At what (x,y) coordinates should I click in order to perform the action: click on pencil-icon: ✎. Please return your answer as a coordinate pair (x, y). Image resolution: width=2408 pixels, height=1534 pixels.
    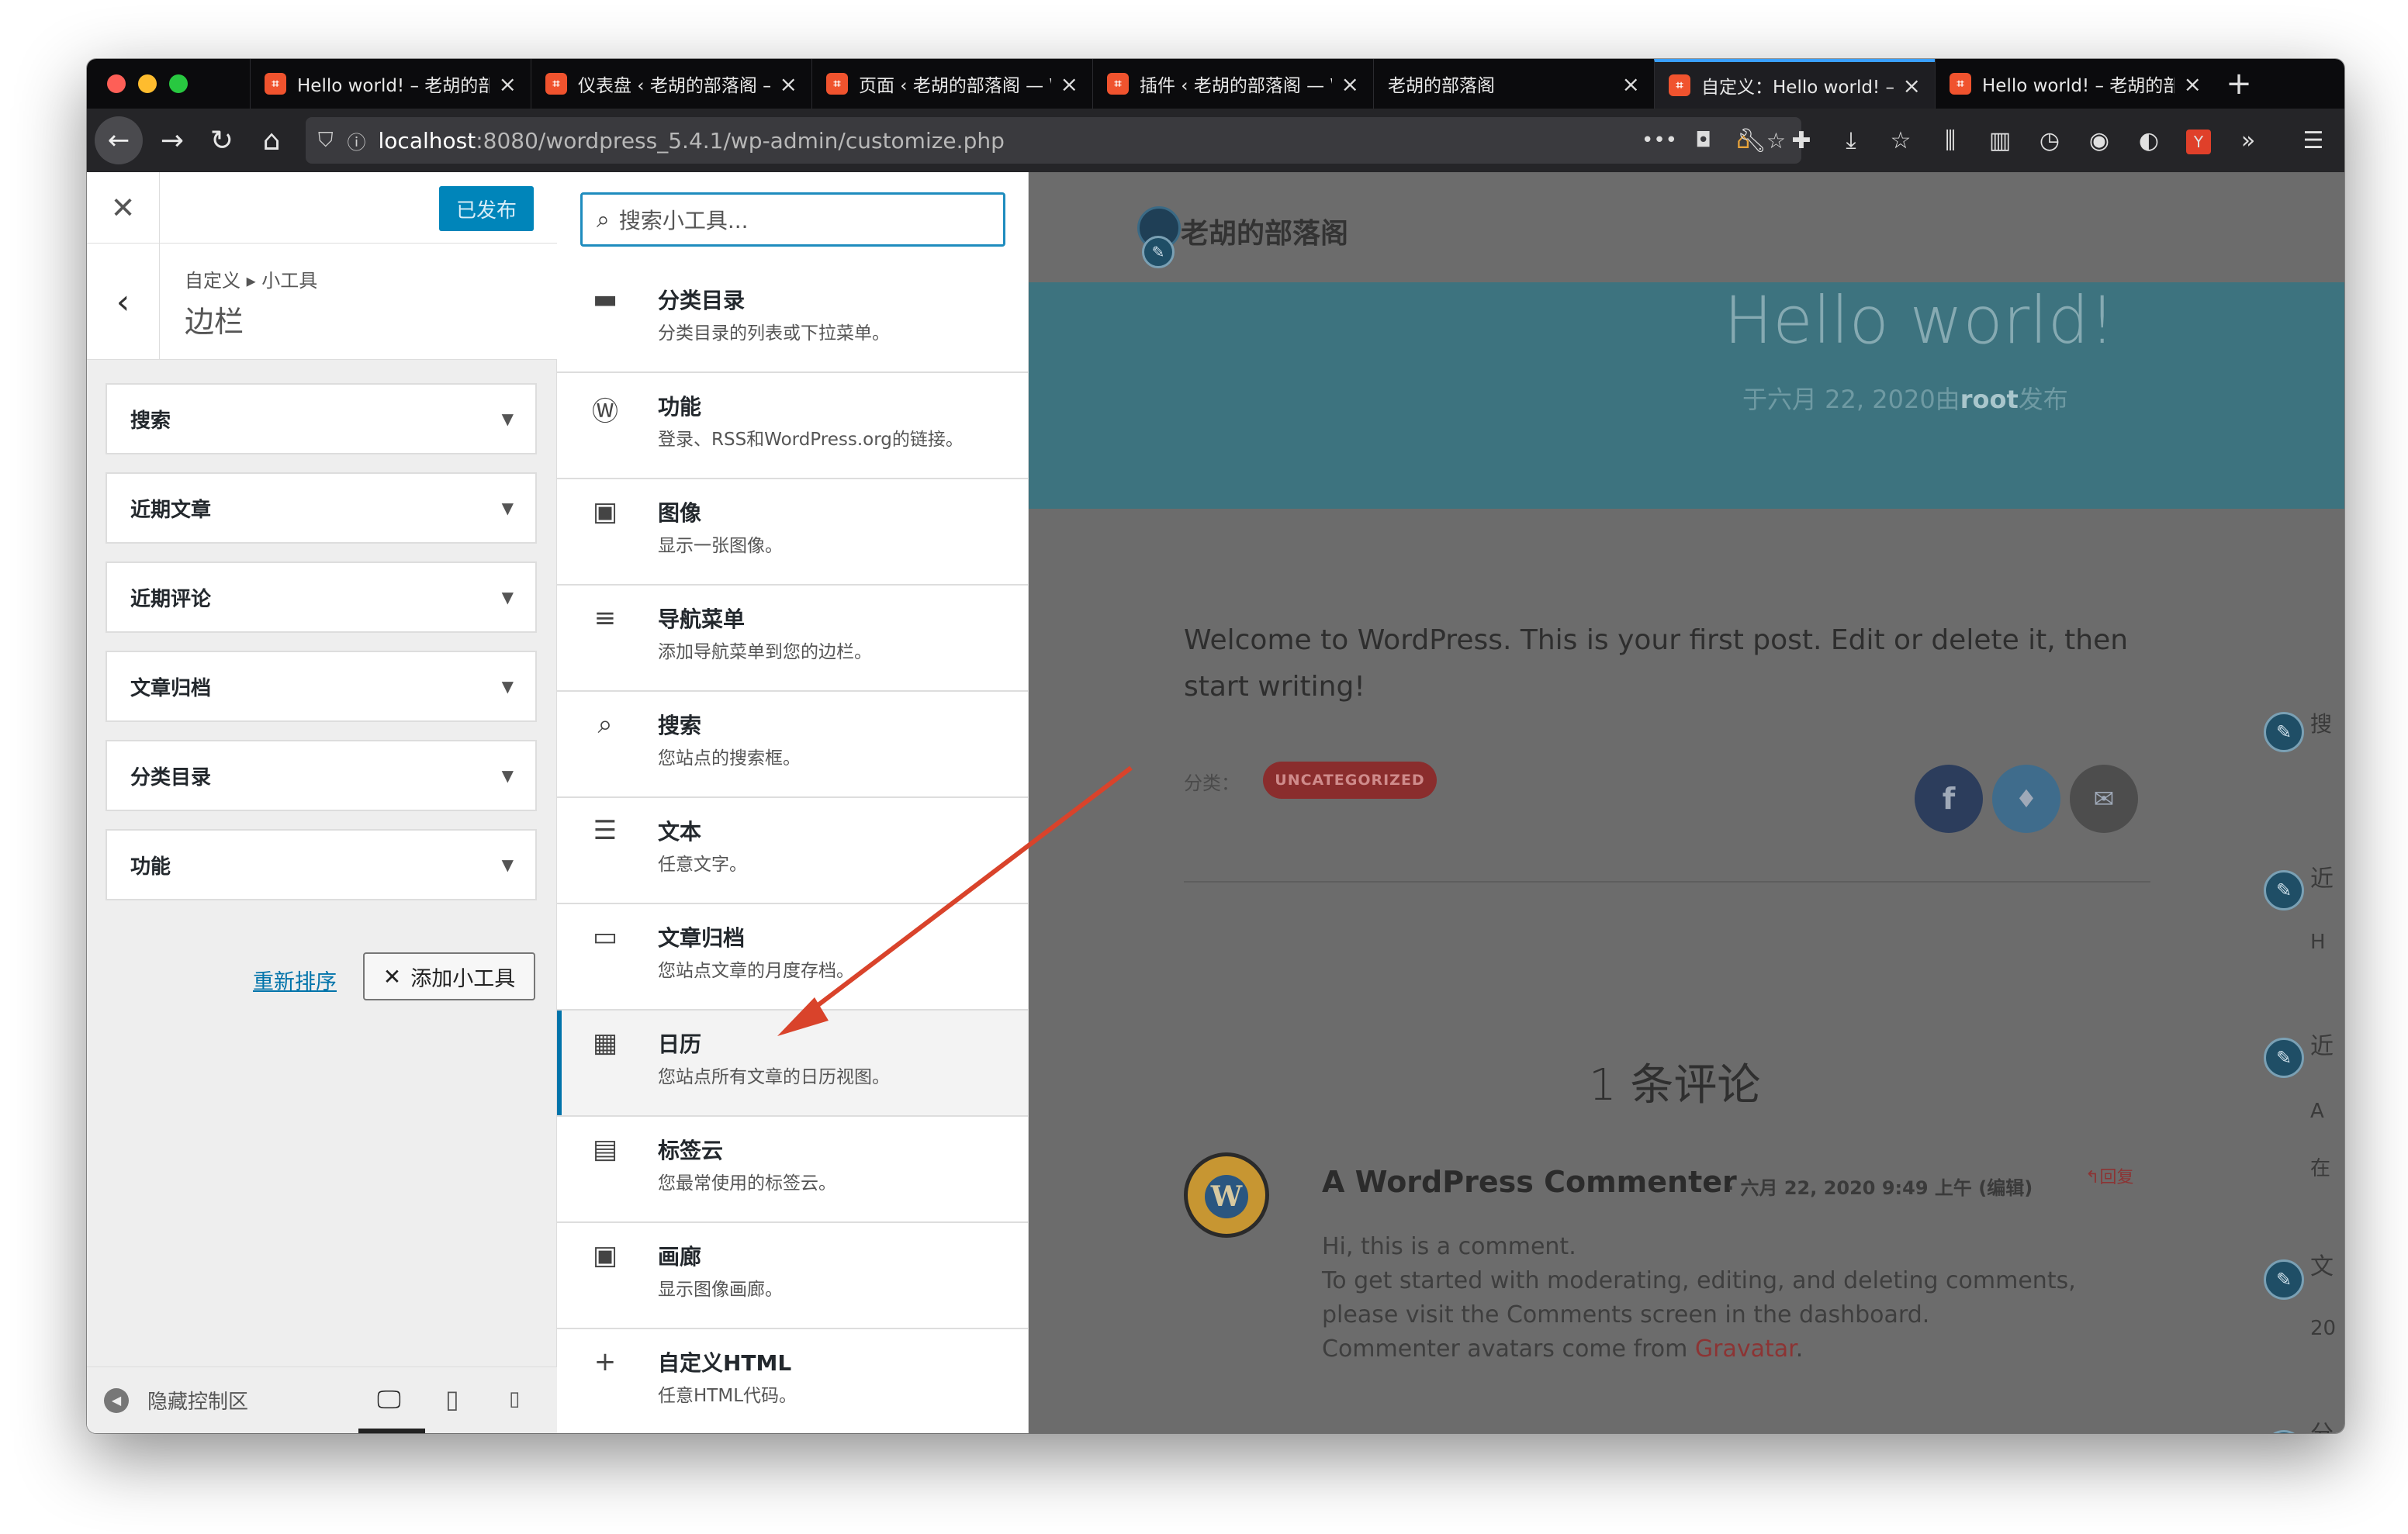
    Looking at the image, I should click on (1158, 252).